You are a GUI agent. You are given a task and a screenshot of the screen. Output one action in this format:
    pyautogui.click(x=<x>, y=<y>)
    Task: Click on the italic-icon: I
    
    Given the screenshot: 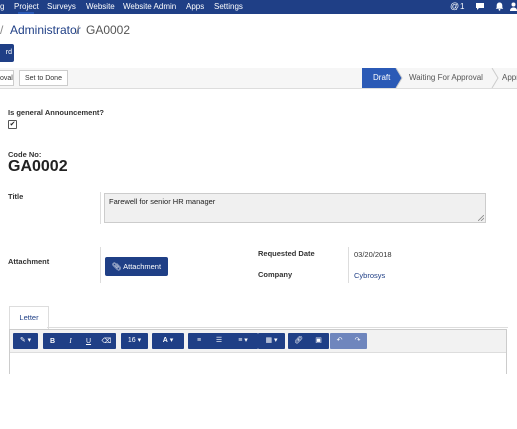 What is the action you would take?
    pyautogui.click(x=71, y=341)
    